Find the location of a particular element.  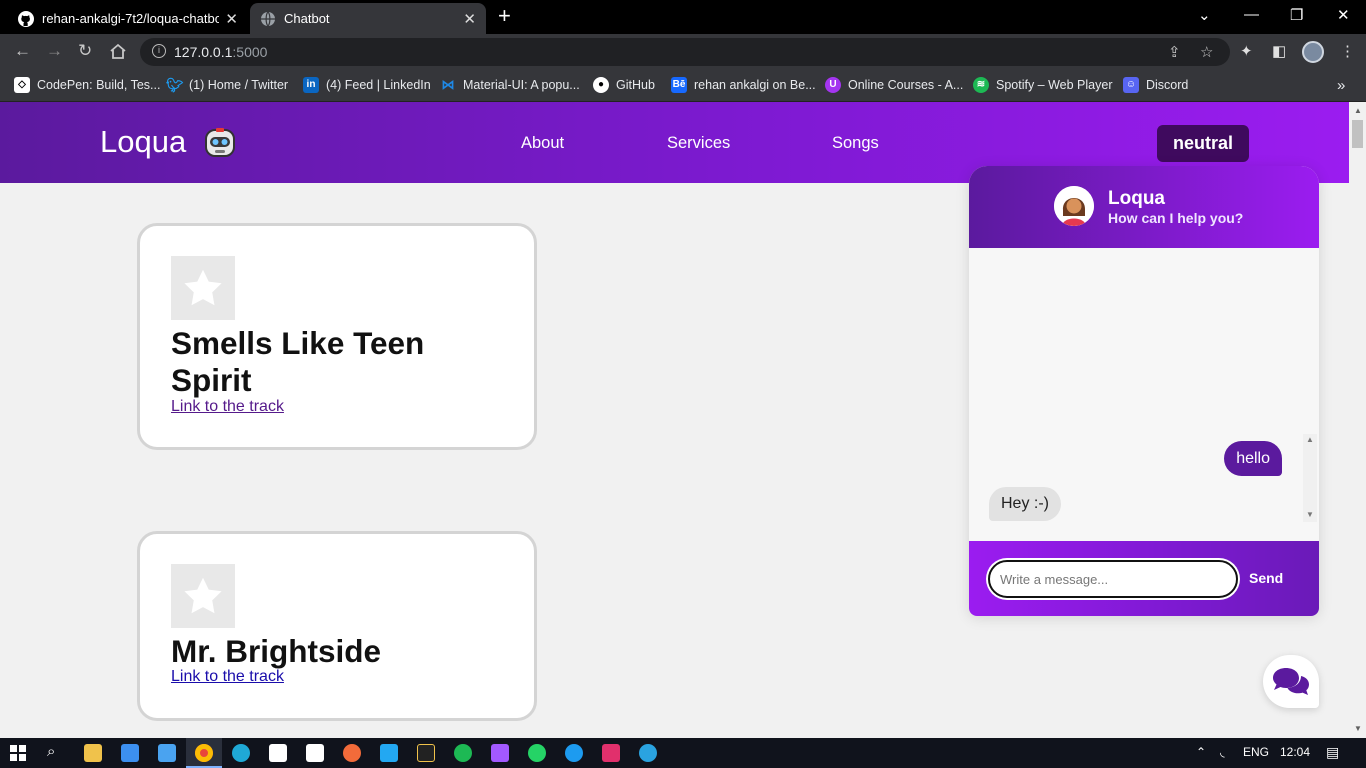

reload-icon: ↻ is located at coordinates (85, 51).